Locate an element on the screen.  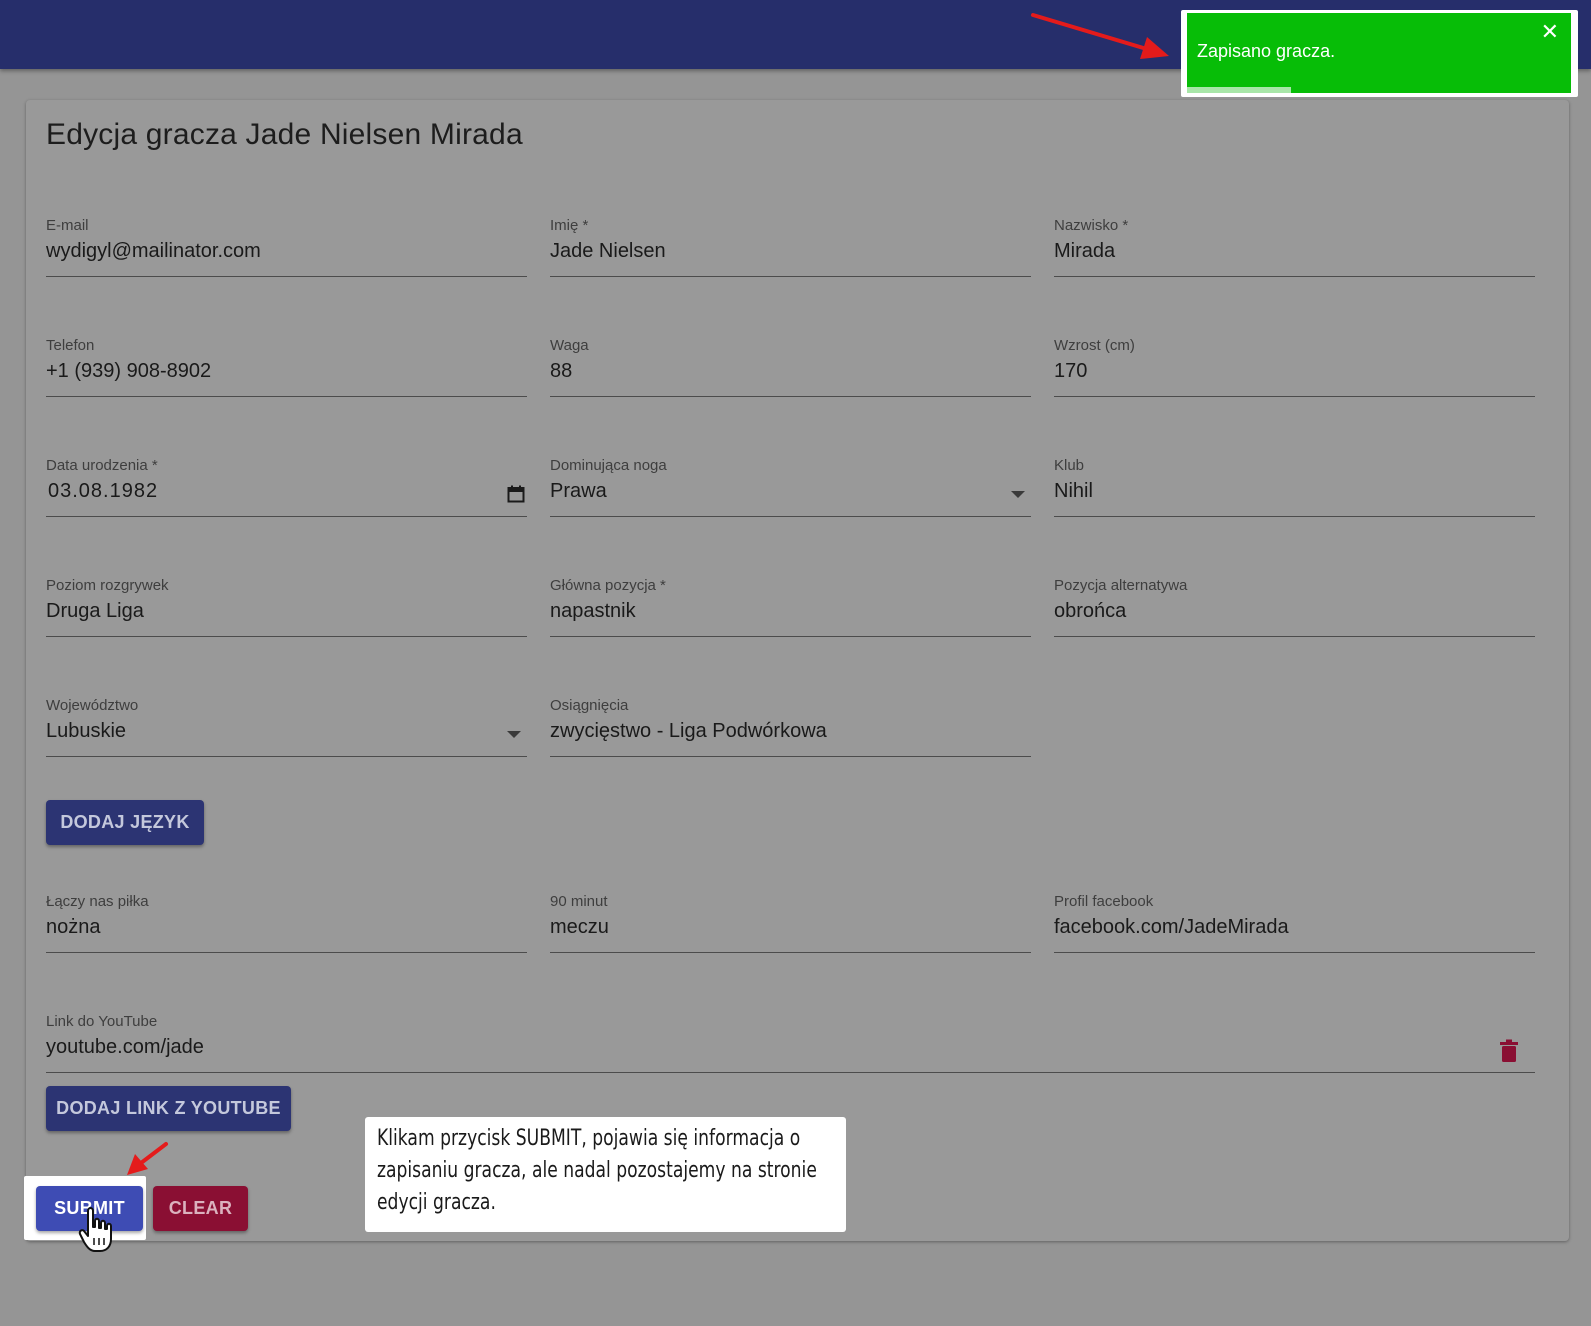
phone-field: Telefon +1 (939) 908-8902 is located at coordinates (286, 367).